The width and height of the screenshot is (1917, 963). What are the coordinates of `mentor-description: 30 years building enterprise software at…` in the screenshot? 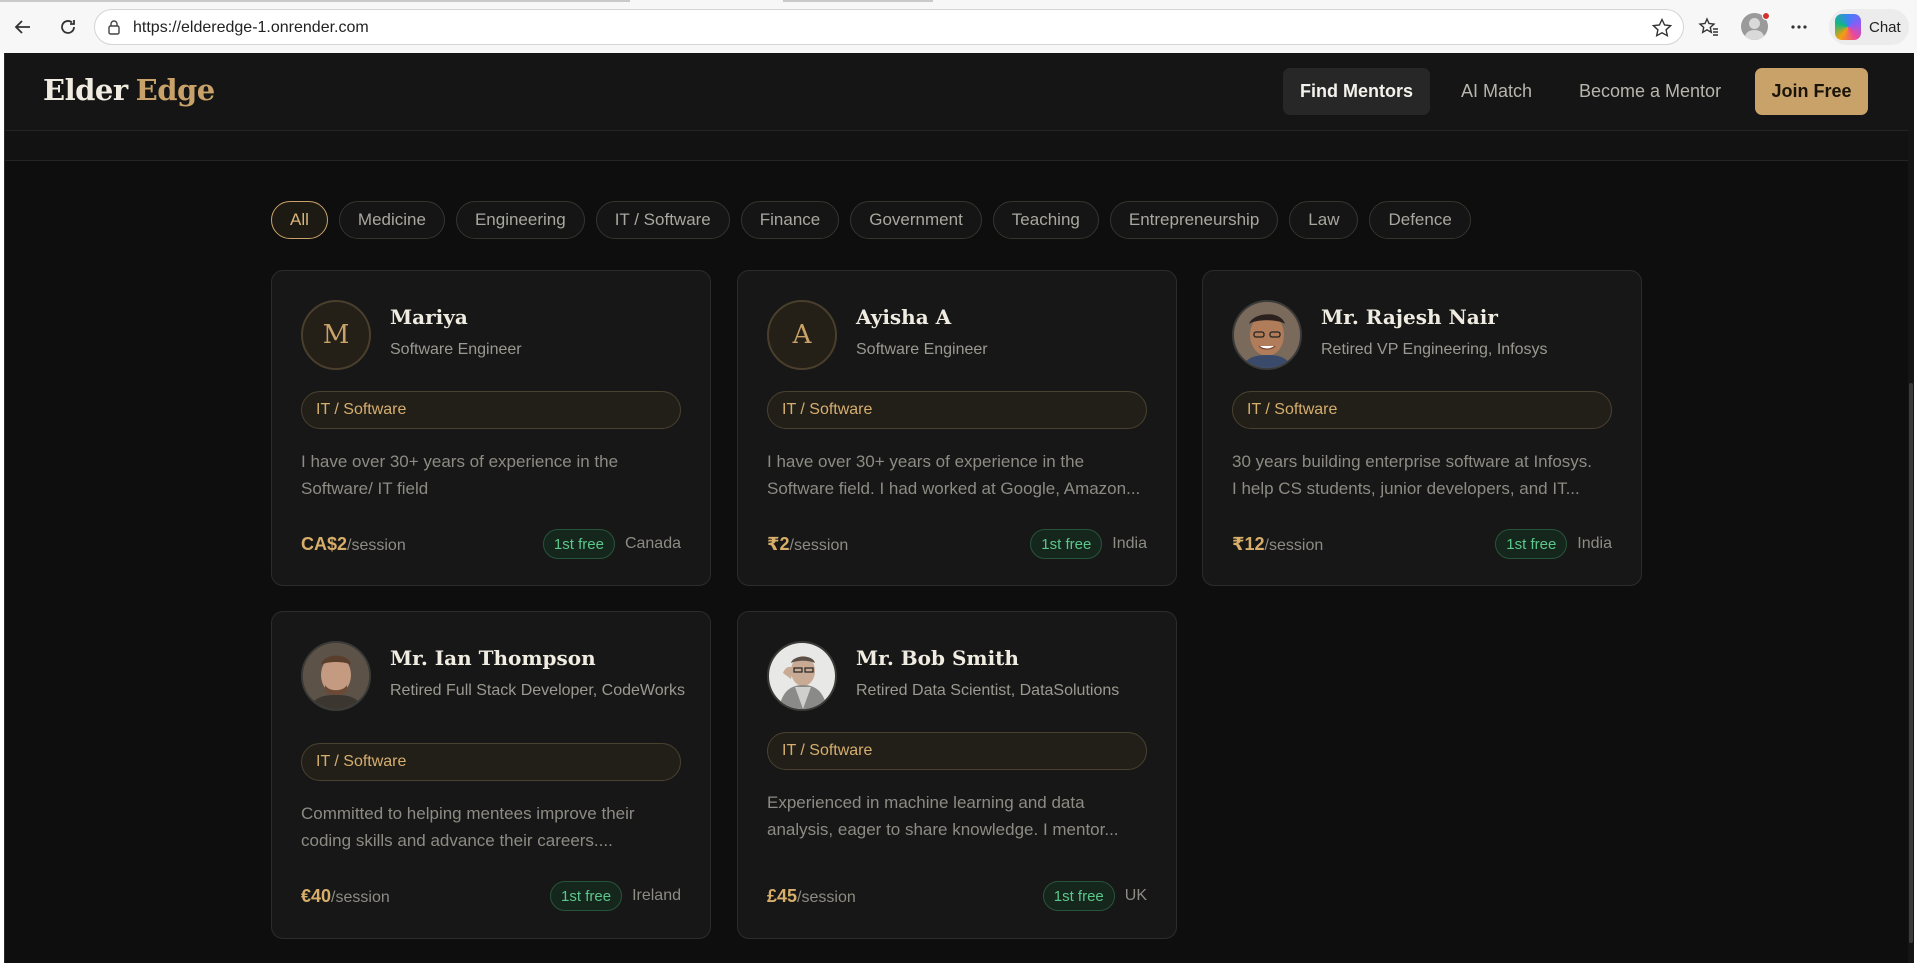 It's located at (1412, 475).